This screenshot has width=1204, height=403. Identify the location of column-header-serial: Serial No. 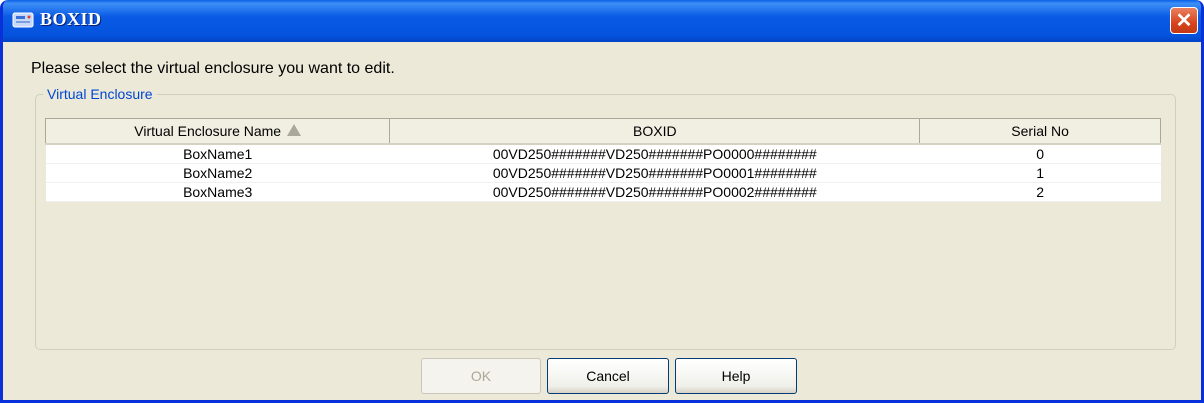
(1040, 131).